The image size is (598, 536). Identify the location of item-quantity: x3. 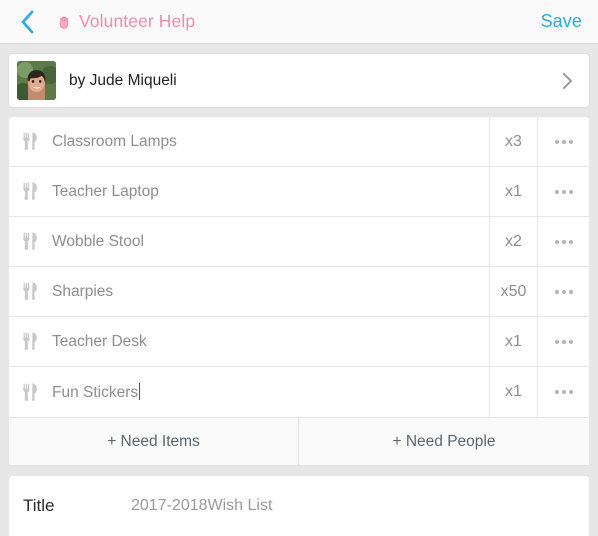
(514, 141).